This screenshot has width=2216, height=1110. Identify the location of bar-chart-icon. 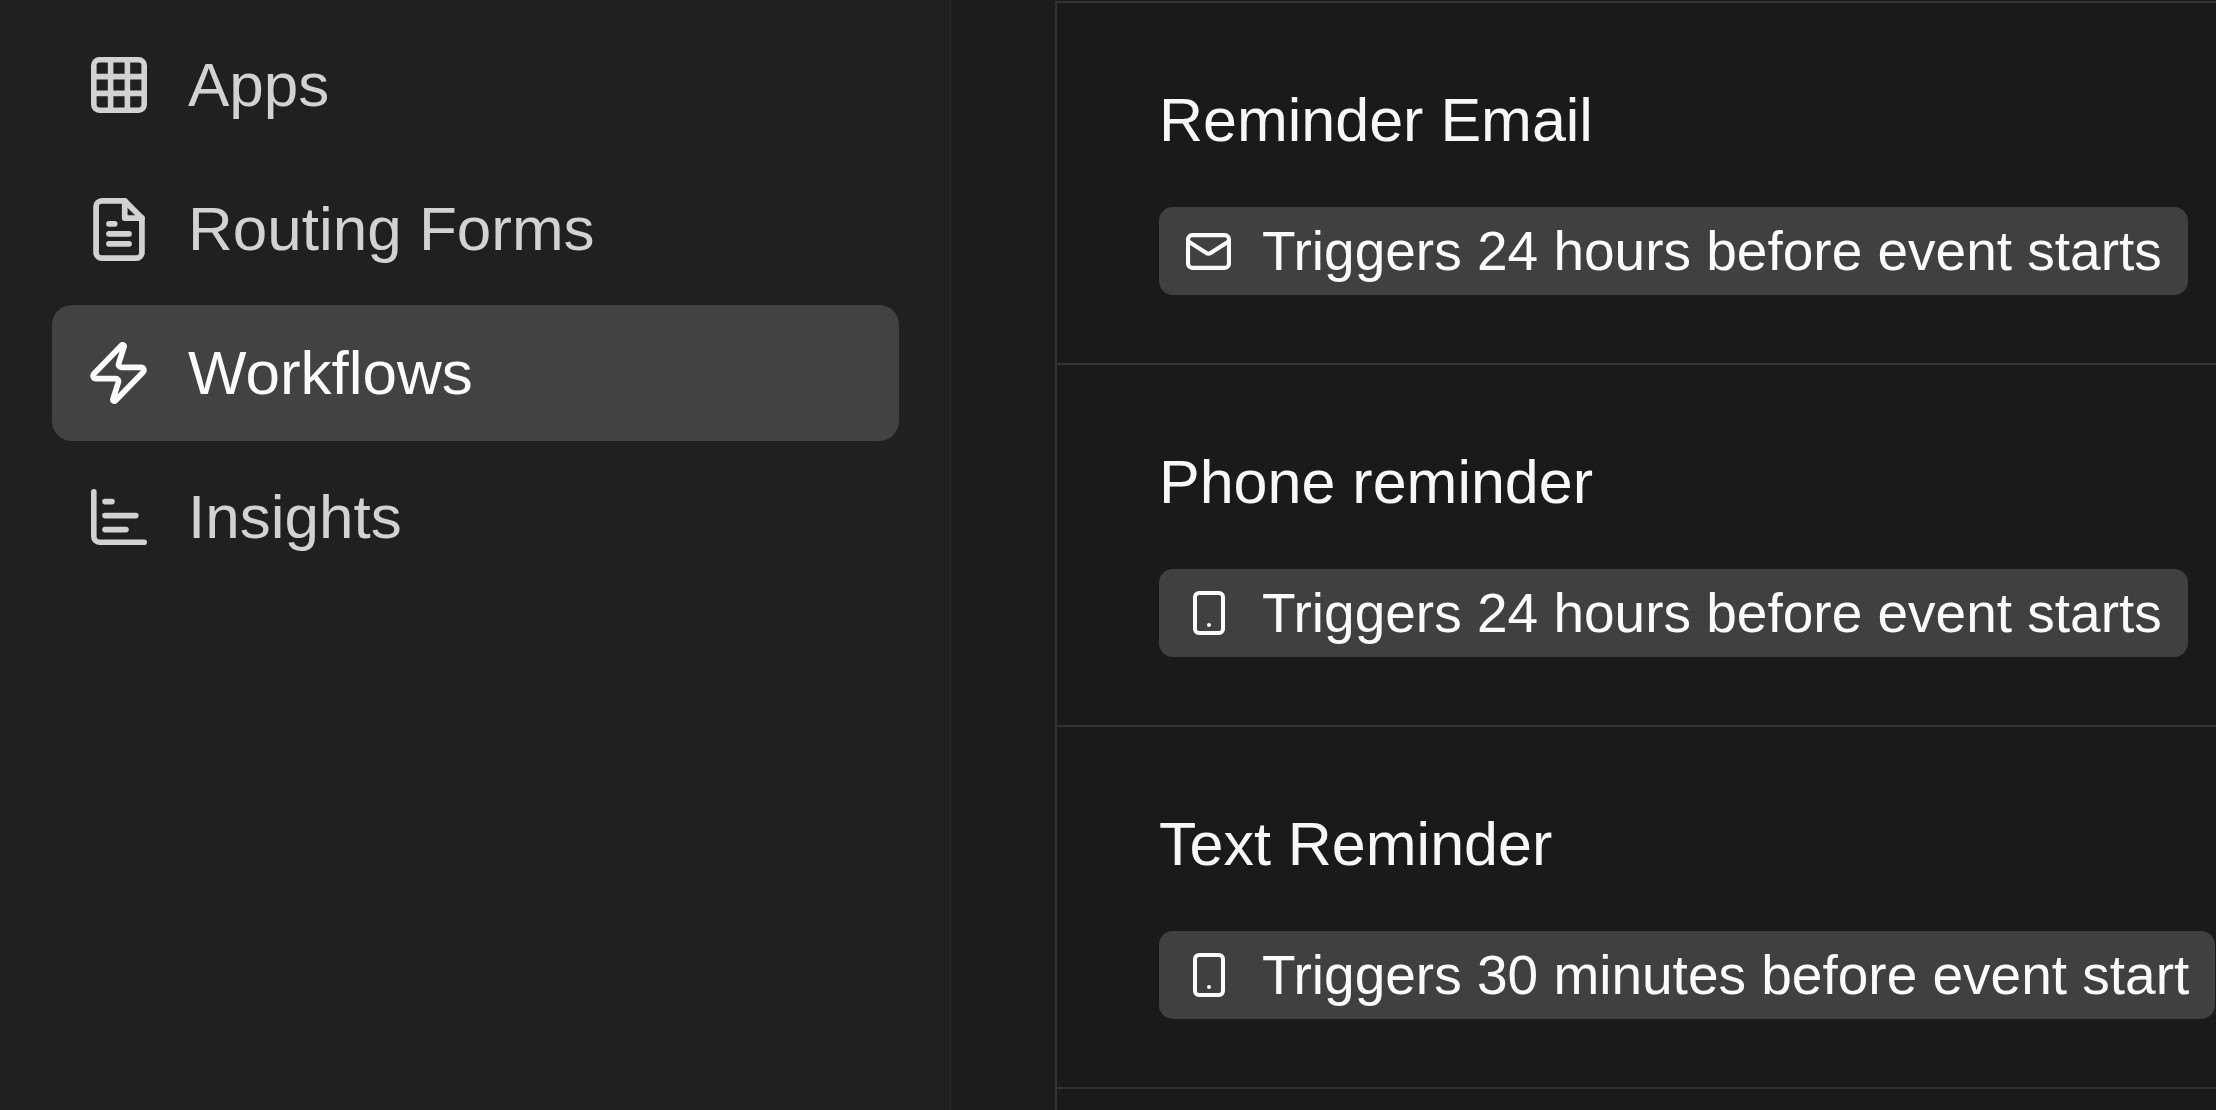
(118, 517).